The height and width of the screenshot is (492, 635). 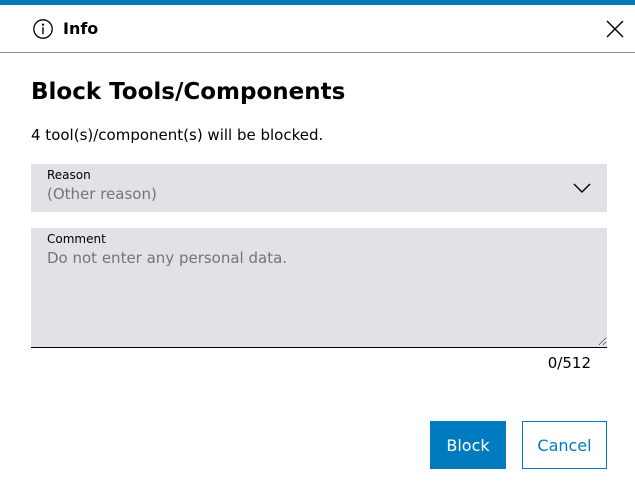 What do you see at coordinates (582, 187) in the screenshot?
I see `chevron-down-icon` at bounding box center [582, 187].